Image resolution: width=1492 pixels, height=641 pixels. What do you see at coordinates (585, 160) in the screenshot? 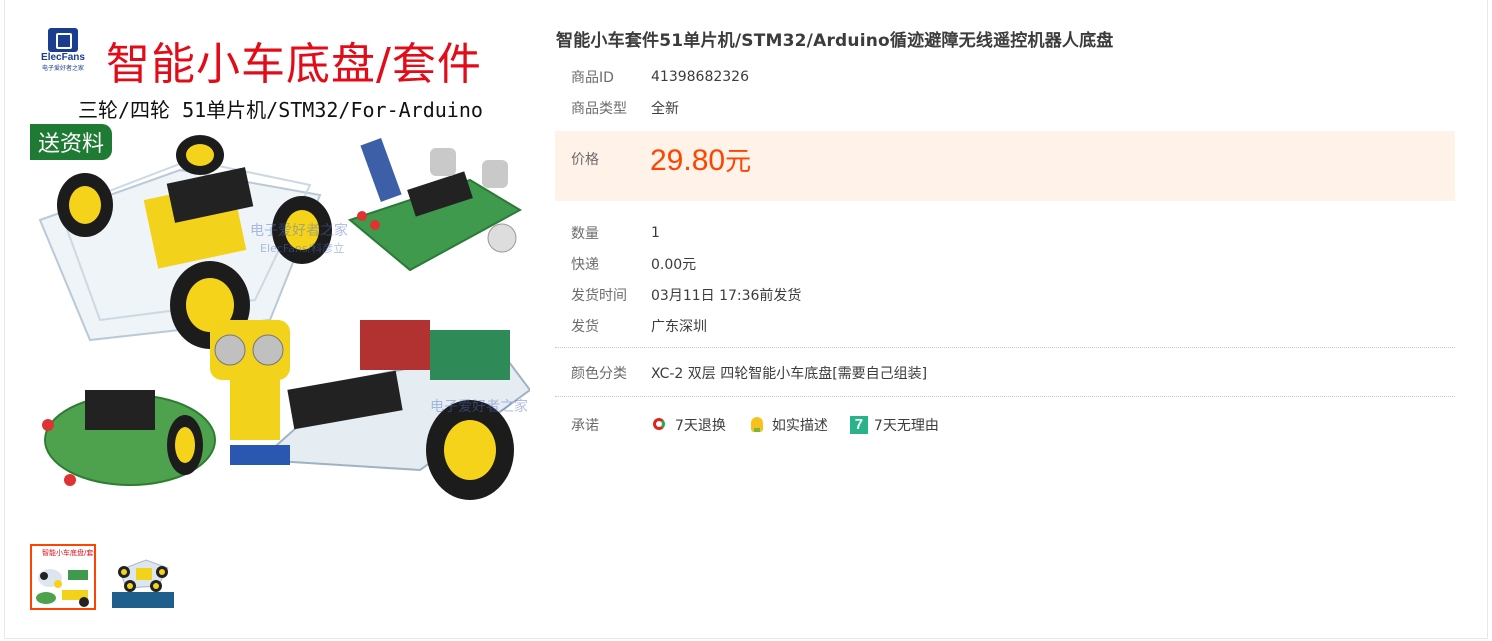
I see `price-label: 价格` at bounding box center [585, 160].